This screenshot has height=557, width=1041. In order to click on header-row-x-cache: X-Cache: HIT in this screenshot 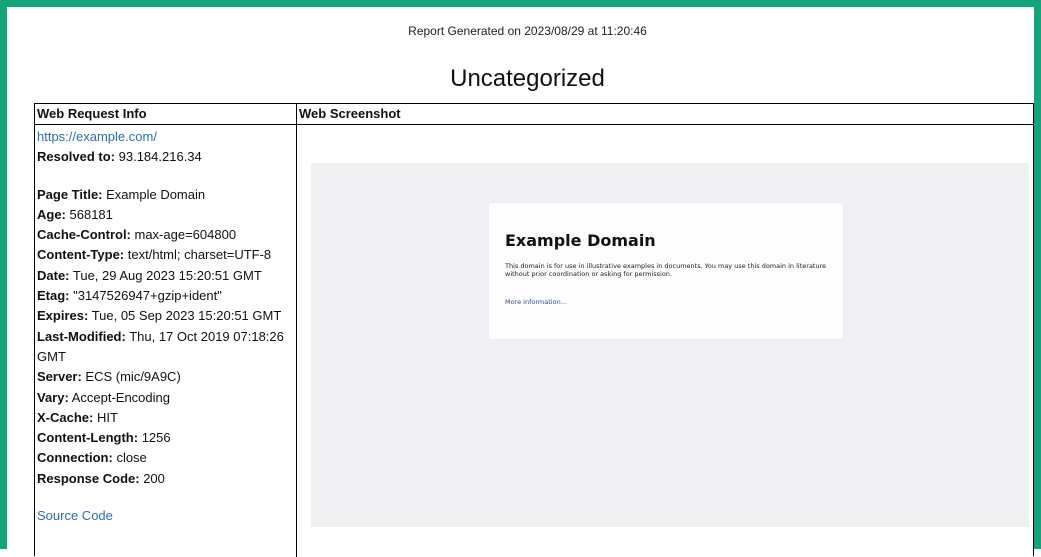, I will do `click(165, 418)`.